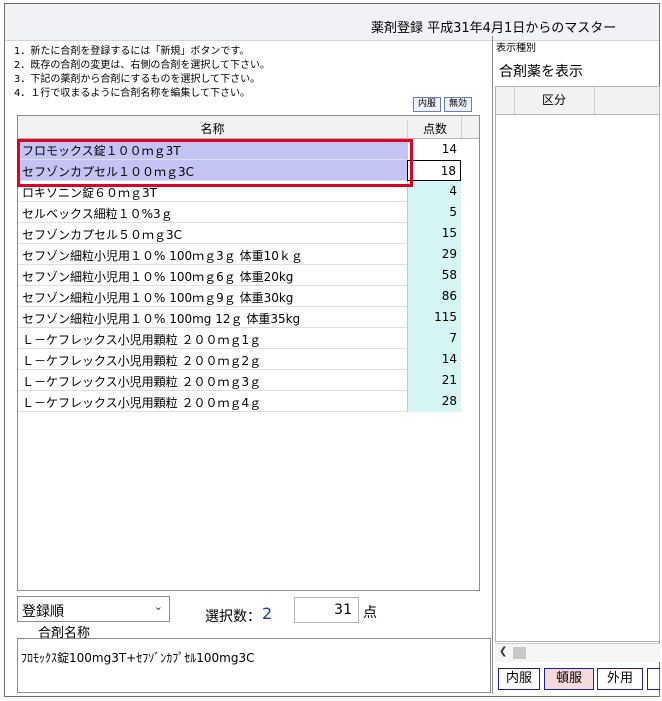 The image size is (662, 701). Describe the element at coordinates (97, 214) in the screenshot. I see `drug-name-cell: セルベックス細粒１０%3ｇ` at that location.